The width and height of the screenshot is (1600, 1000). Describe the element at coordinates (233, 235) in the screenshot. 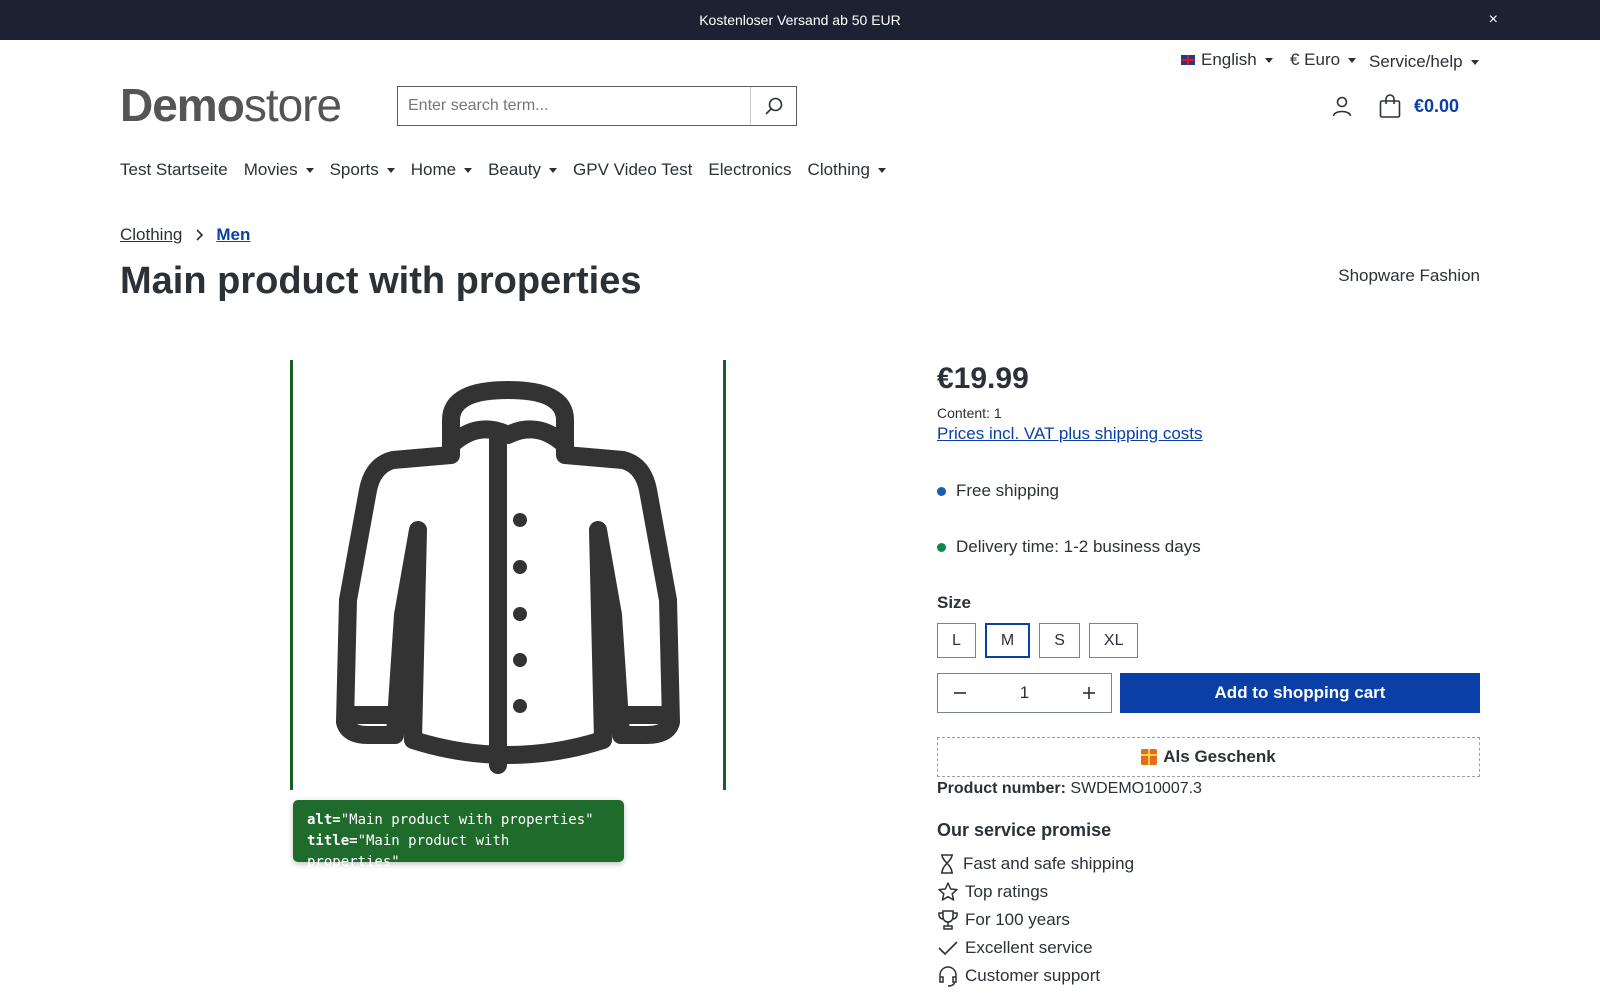

I see `breadcrumb-men: Men` at that location.